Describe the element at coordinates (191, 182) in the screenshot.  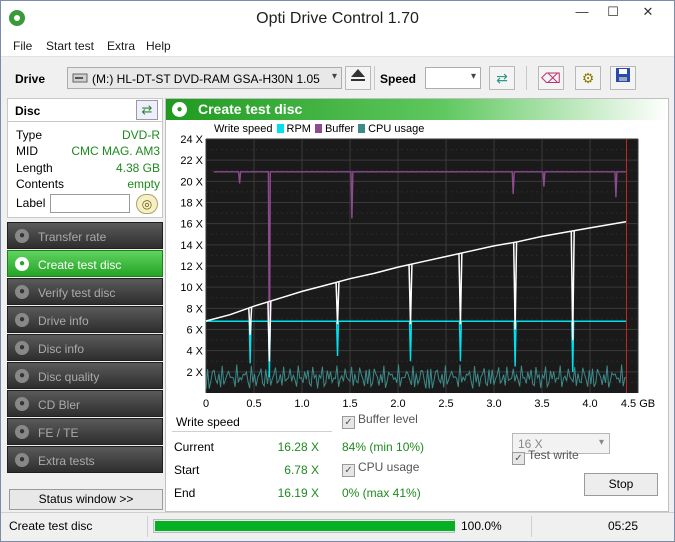
I see `y-tick-label: 20 X` at that location.